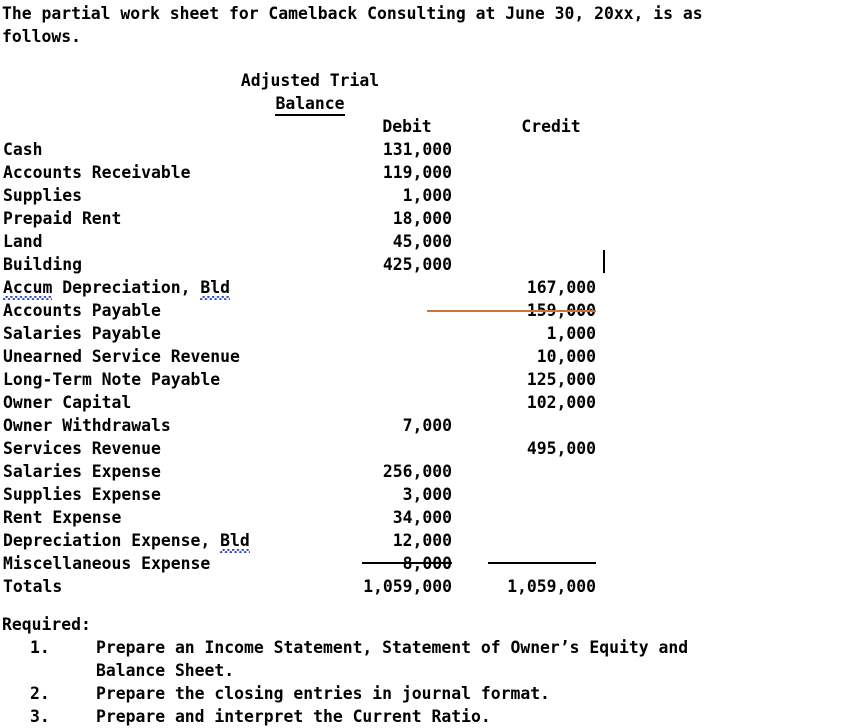 This screenshot has width=861, height=728. I want to click on table-row: Supplies 1,000, so click(310, 195).